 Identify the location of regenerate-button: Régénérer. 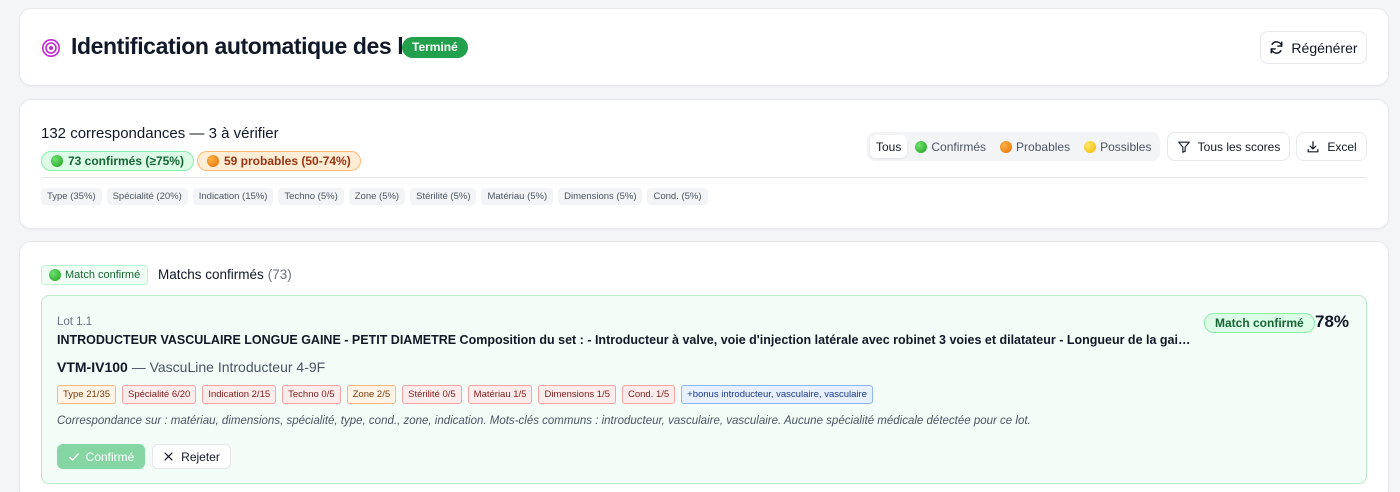
(1313, 47).